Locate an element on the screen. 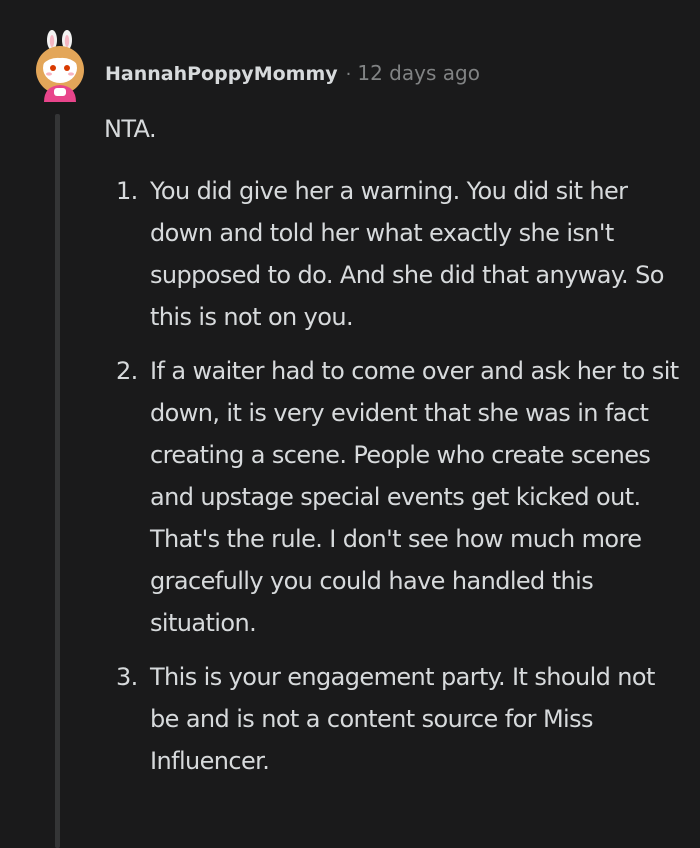 This screenshot has width=700, height=848. username-link: HannahPoppyMommy is located at coordinates (221, 74).